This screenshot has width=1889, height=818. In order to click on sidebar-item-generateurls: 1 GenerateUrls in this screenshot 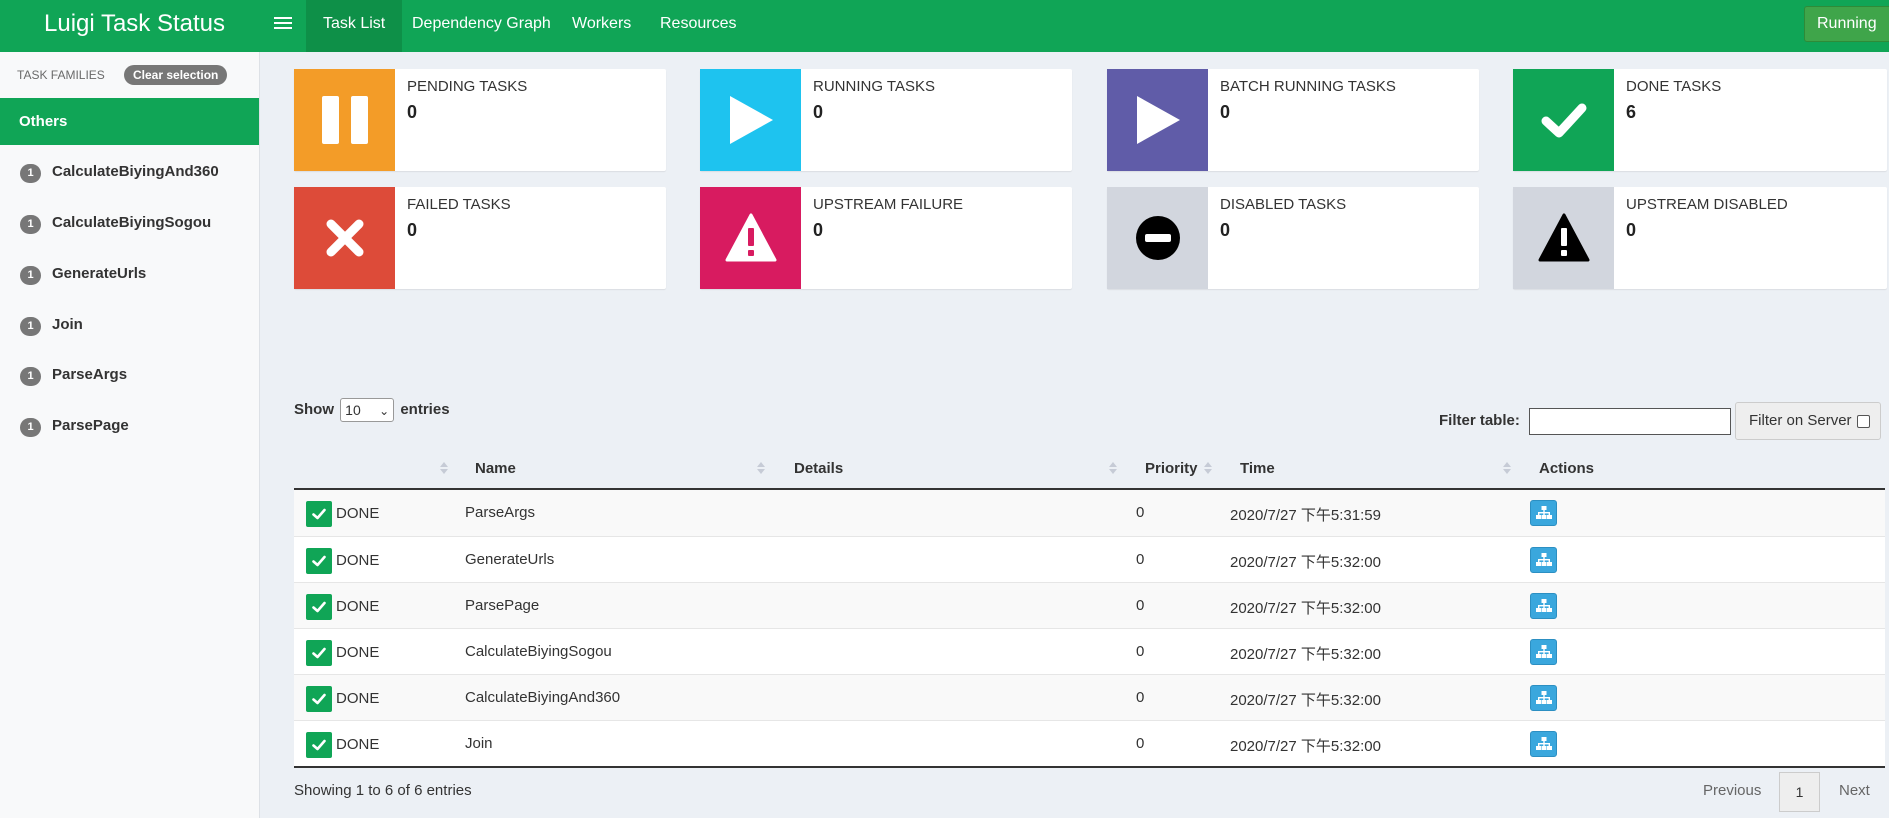, I will do `click(129, 275)`.